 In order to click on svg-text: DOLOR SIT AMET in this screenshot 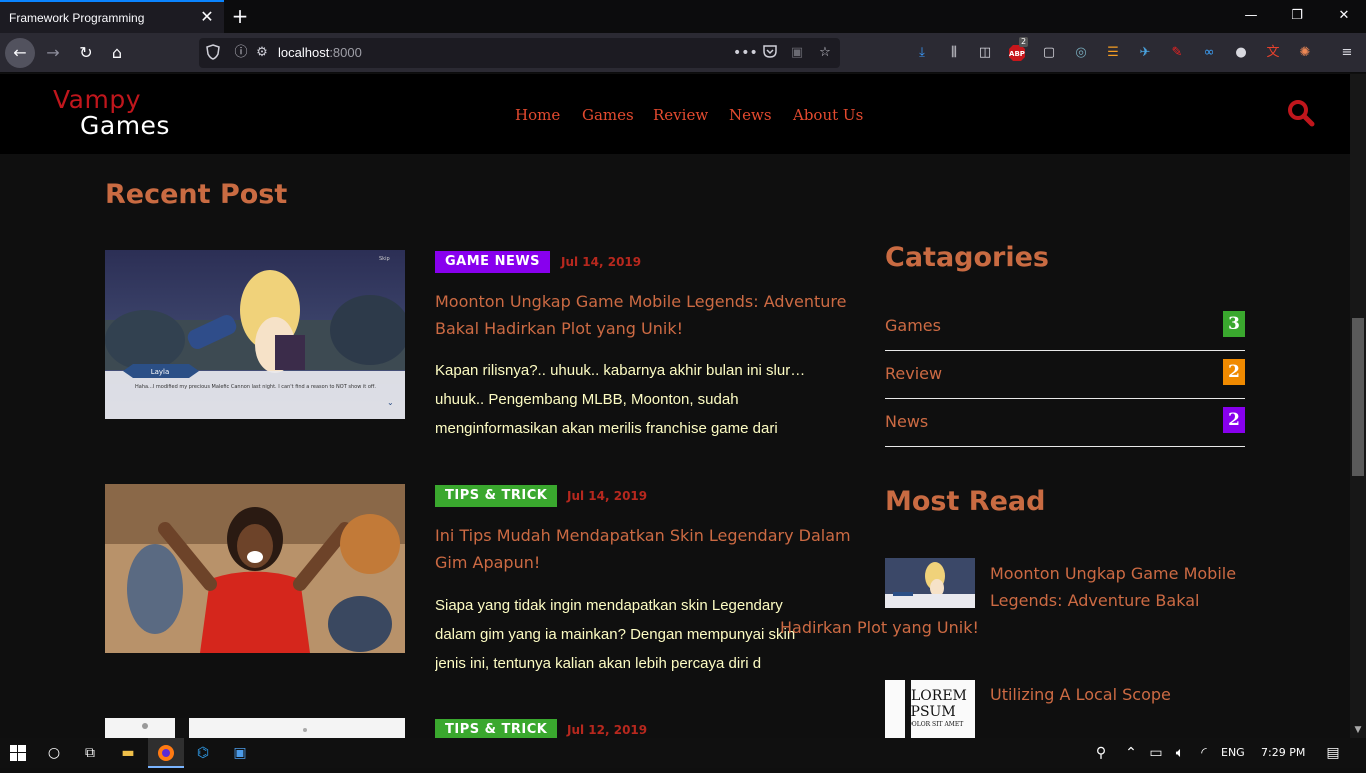, I will do `click(935, 724)`.